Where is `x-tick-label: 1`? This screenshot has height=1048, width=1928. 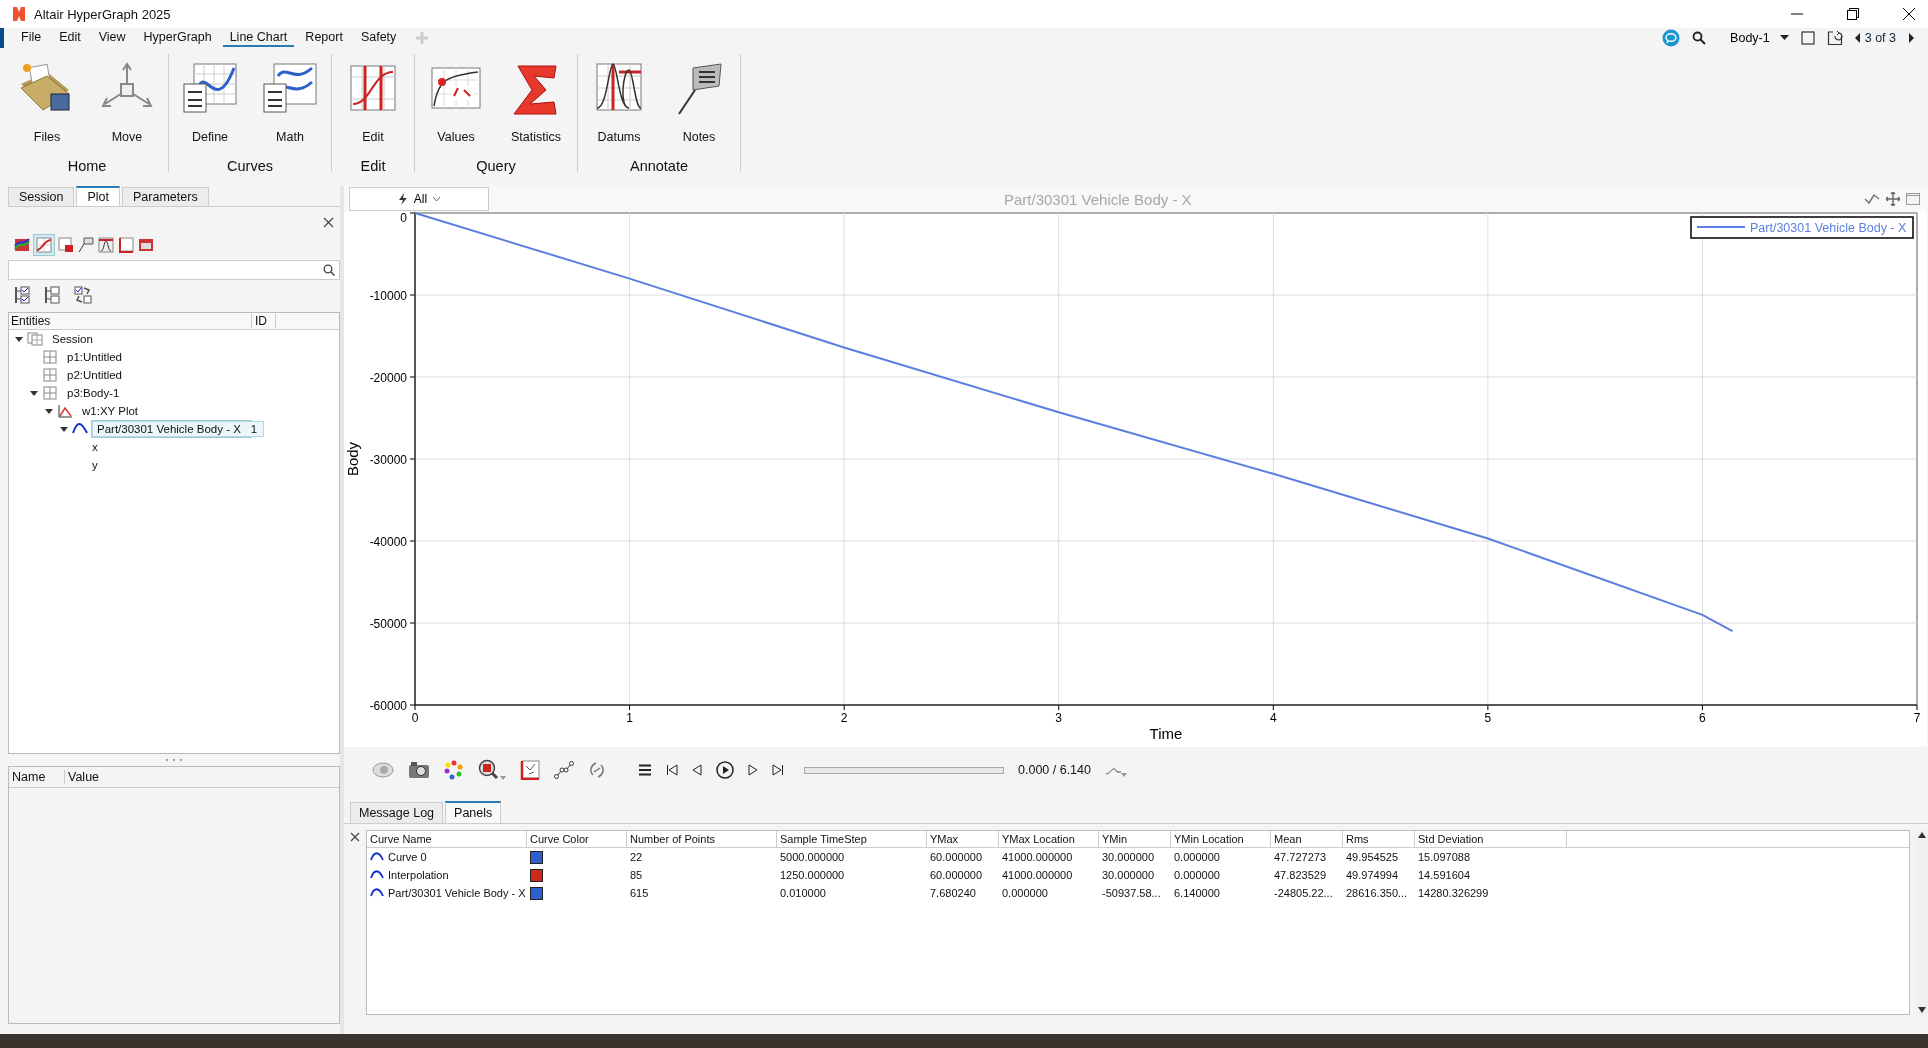
x-tick-label: 1 is located at coordinates (629, 718).